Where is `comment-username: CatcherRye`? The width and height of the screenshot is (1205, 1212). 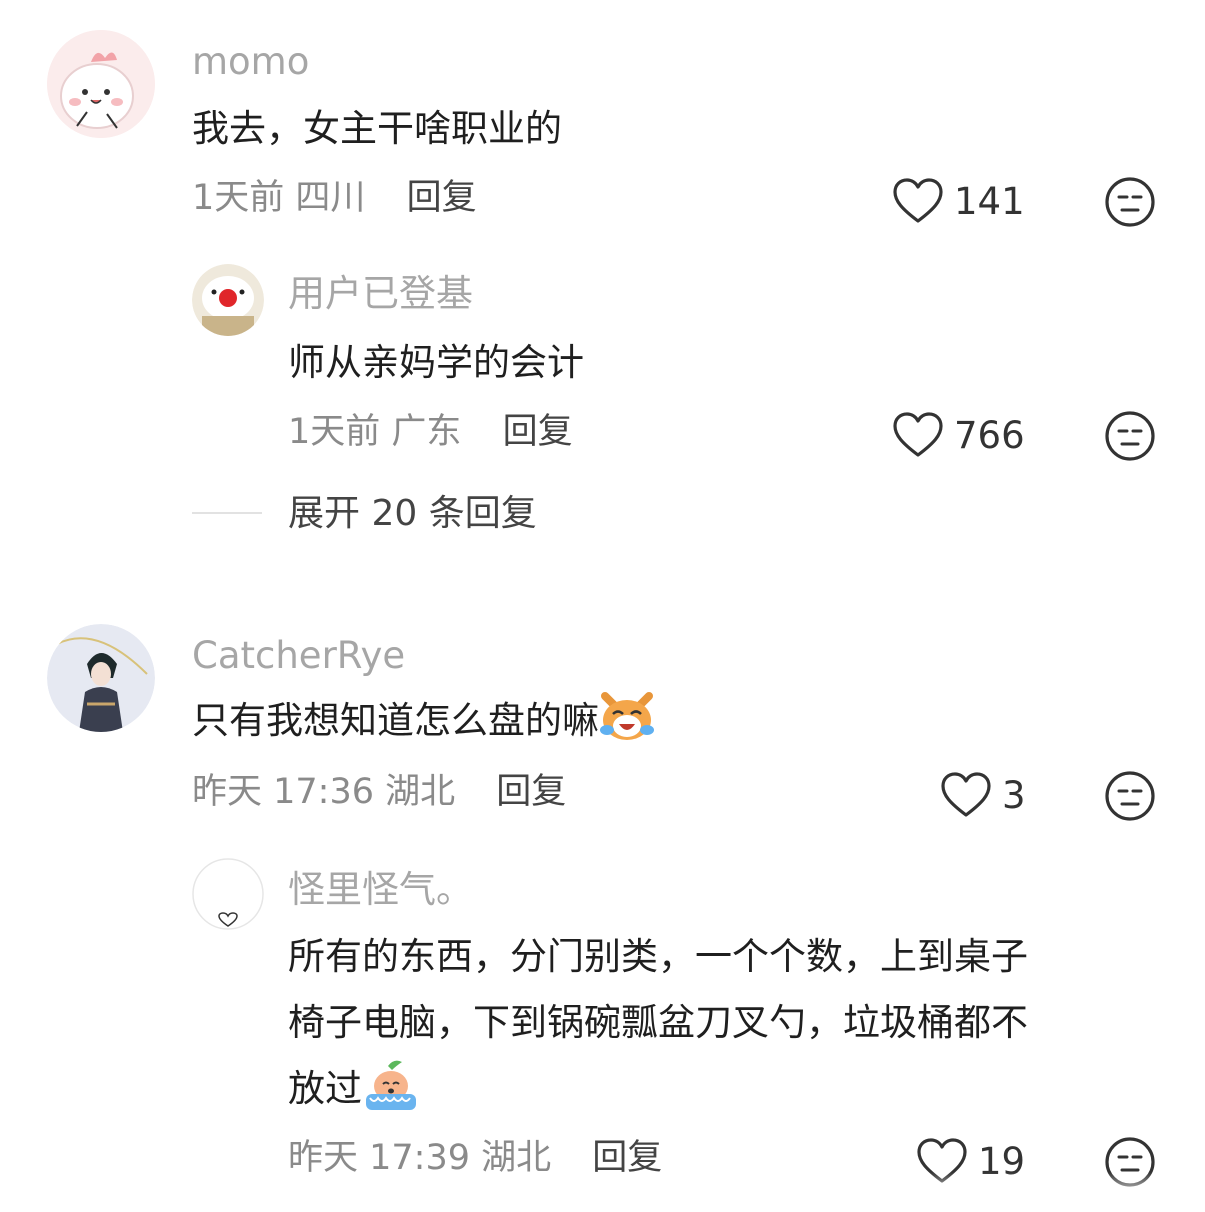 comment-username: CatcherRye is located at coordinates (298, 656).